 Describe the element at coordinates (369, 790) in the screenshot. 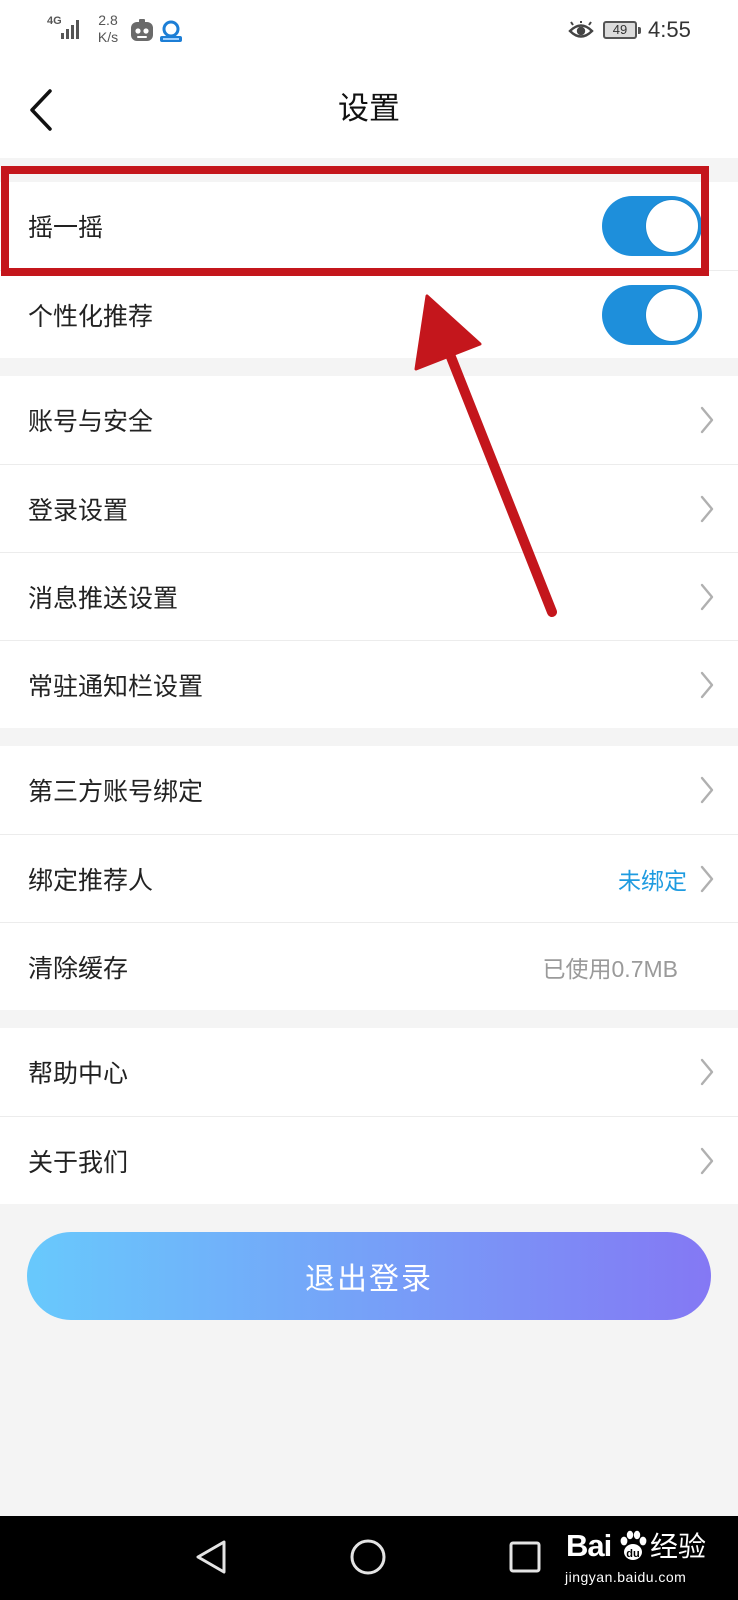

I see `setting-row-third-party-accounts: 第三方账号绑定` at that location.